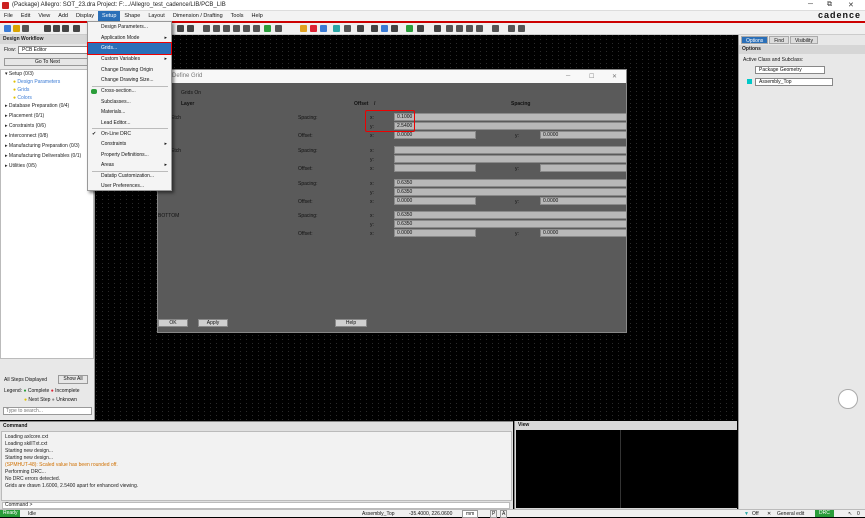 This screenshot has width=865, height=518. What do you see at coordinates (226, 28) in the screenshot?
I see `zoom-out-icon` at bounding box center [226, 28].